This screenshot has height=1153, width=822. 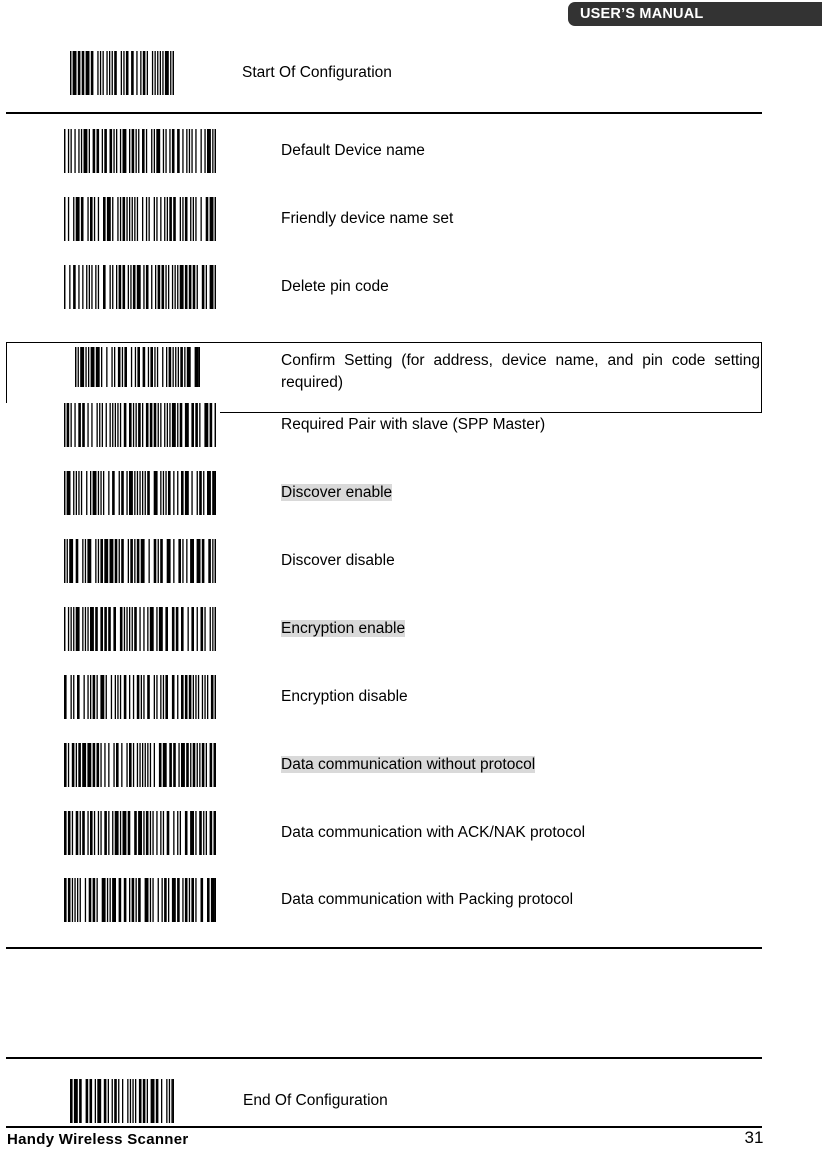 I want to click on row-default-device-name: Default Device name, so click(x=411, y=151).